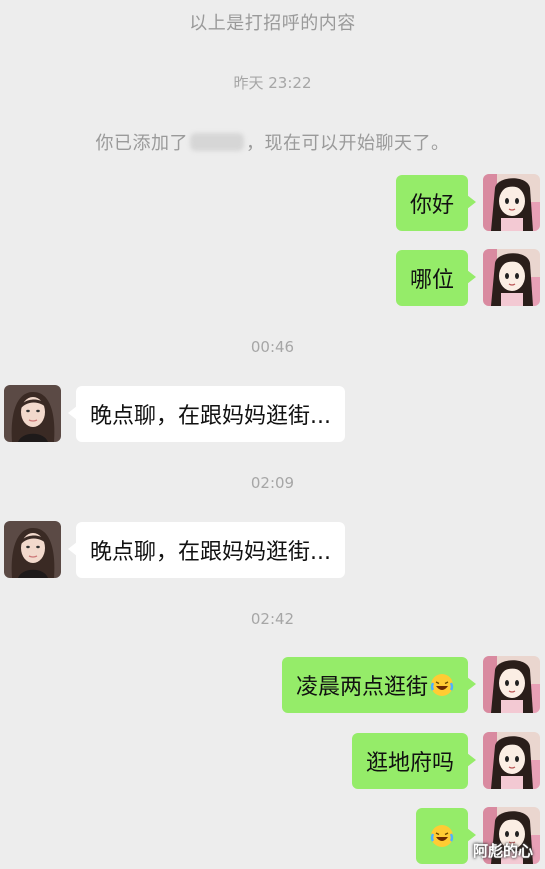  Describe the element at coordinates (348, 143) in the screenshot. I see `friend-added-suffix: ，现在可以开始聊天了。` at that location.